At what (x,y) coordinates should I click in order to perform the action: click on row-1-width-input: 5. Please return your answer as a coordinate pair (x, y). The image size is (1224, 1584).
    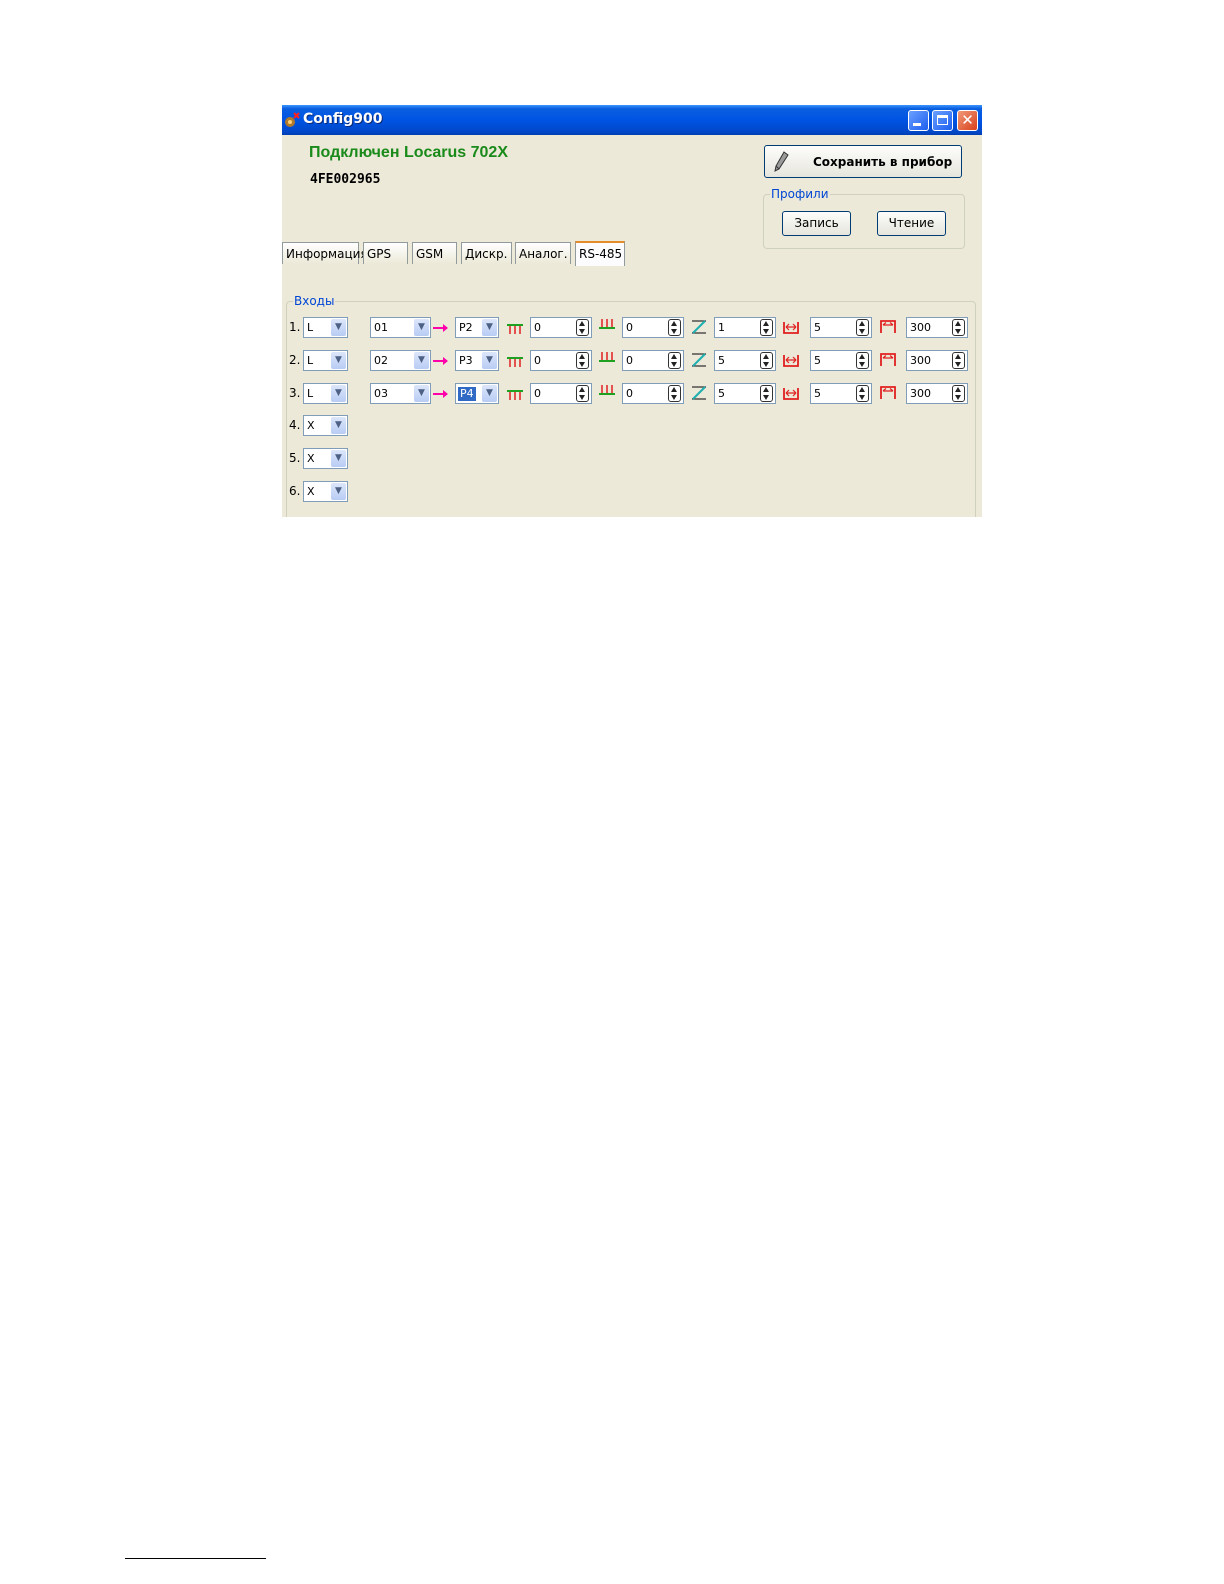
    Looking at the image, I should click on (841, 327).